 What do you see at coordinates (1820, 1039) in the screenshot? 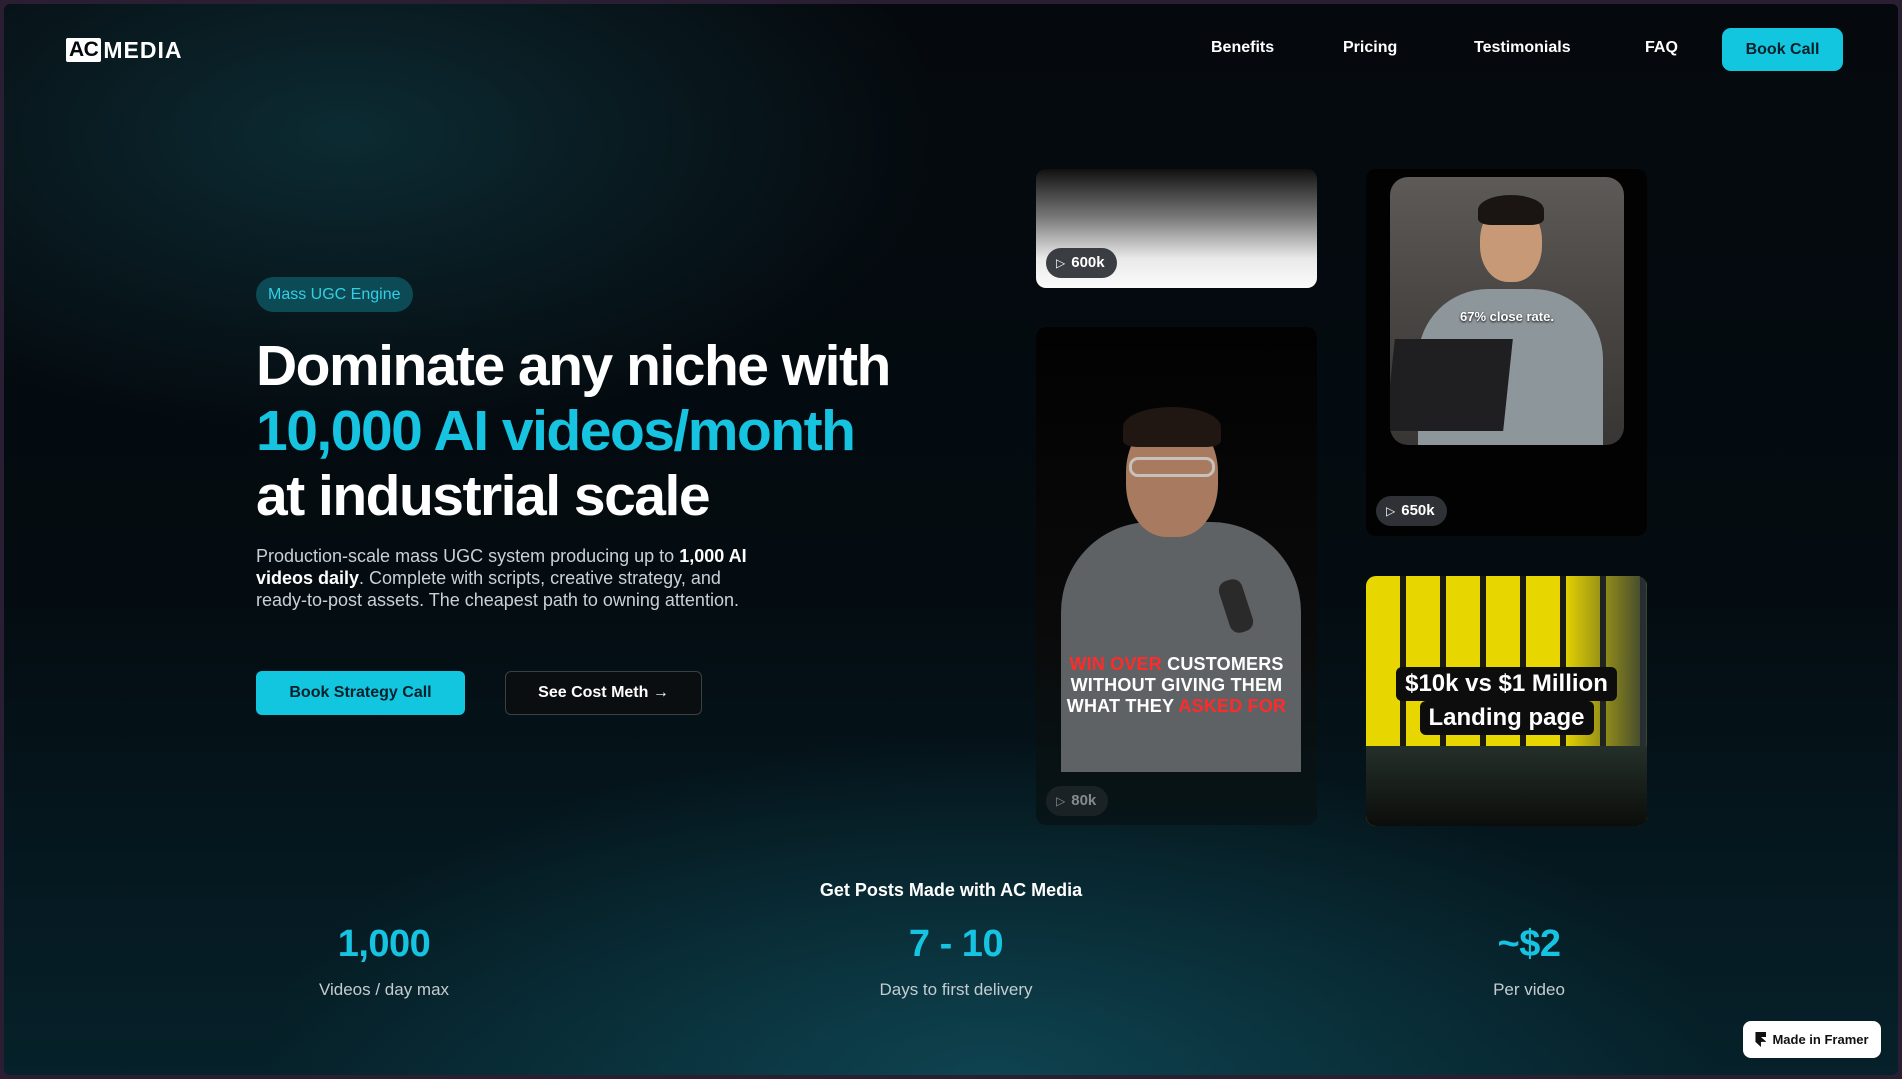
I see `framer-label: Made in Framer` at bounding box center [1820, 1039].